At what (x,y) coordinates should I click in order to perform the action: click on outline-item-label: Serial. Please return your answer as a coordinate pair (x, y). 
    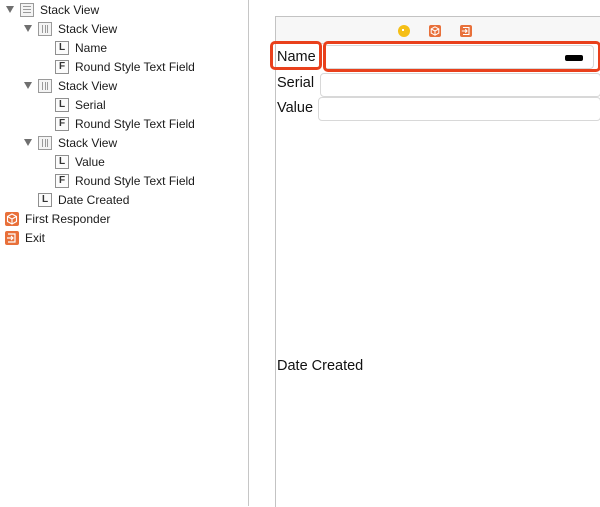
    Looking at the image, I should click on (90, 104).